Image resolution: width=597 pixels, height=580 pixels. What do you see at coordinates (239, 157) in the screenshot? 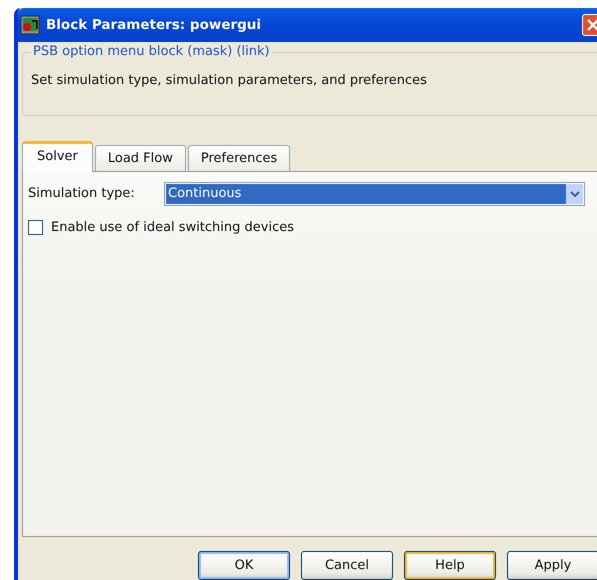
I see `tab: Preferences` at bounding box center [239, 157].